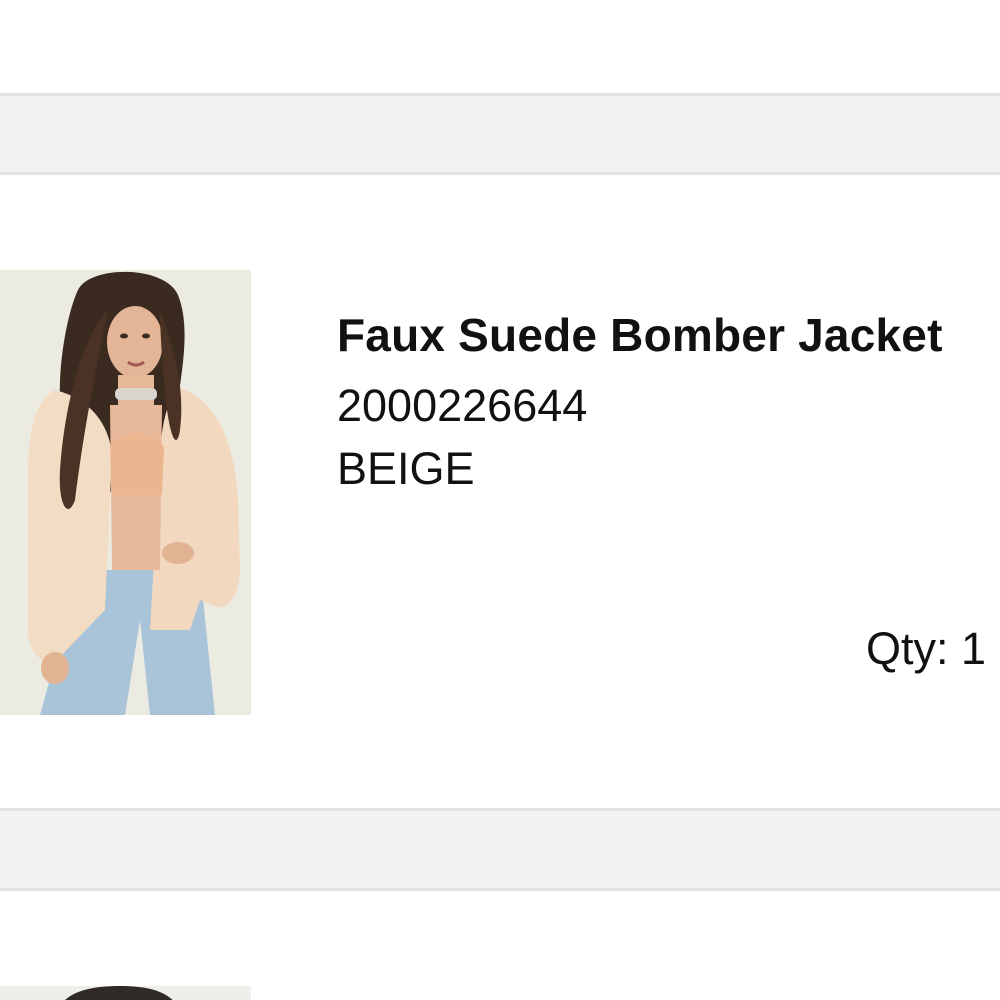 This screenshot has height=1000, width=1000. Describe the element at coordinates (406, 468) in the screenshot. I see `product-color: BEIGE` at that location.